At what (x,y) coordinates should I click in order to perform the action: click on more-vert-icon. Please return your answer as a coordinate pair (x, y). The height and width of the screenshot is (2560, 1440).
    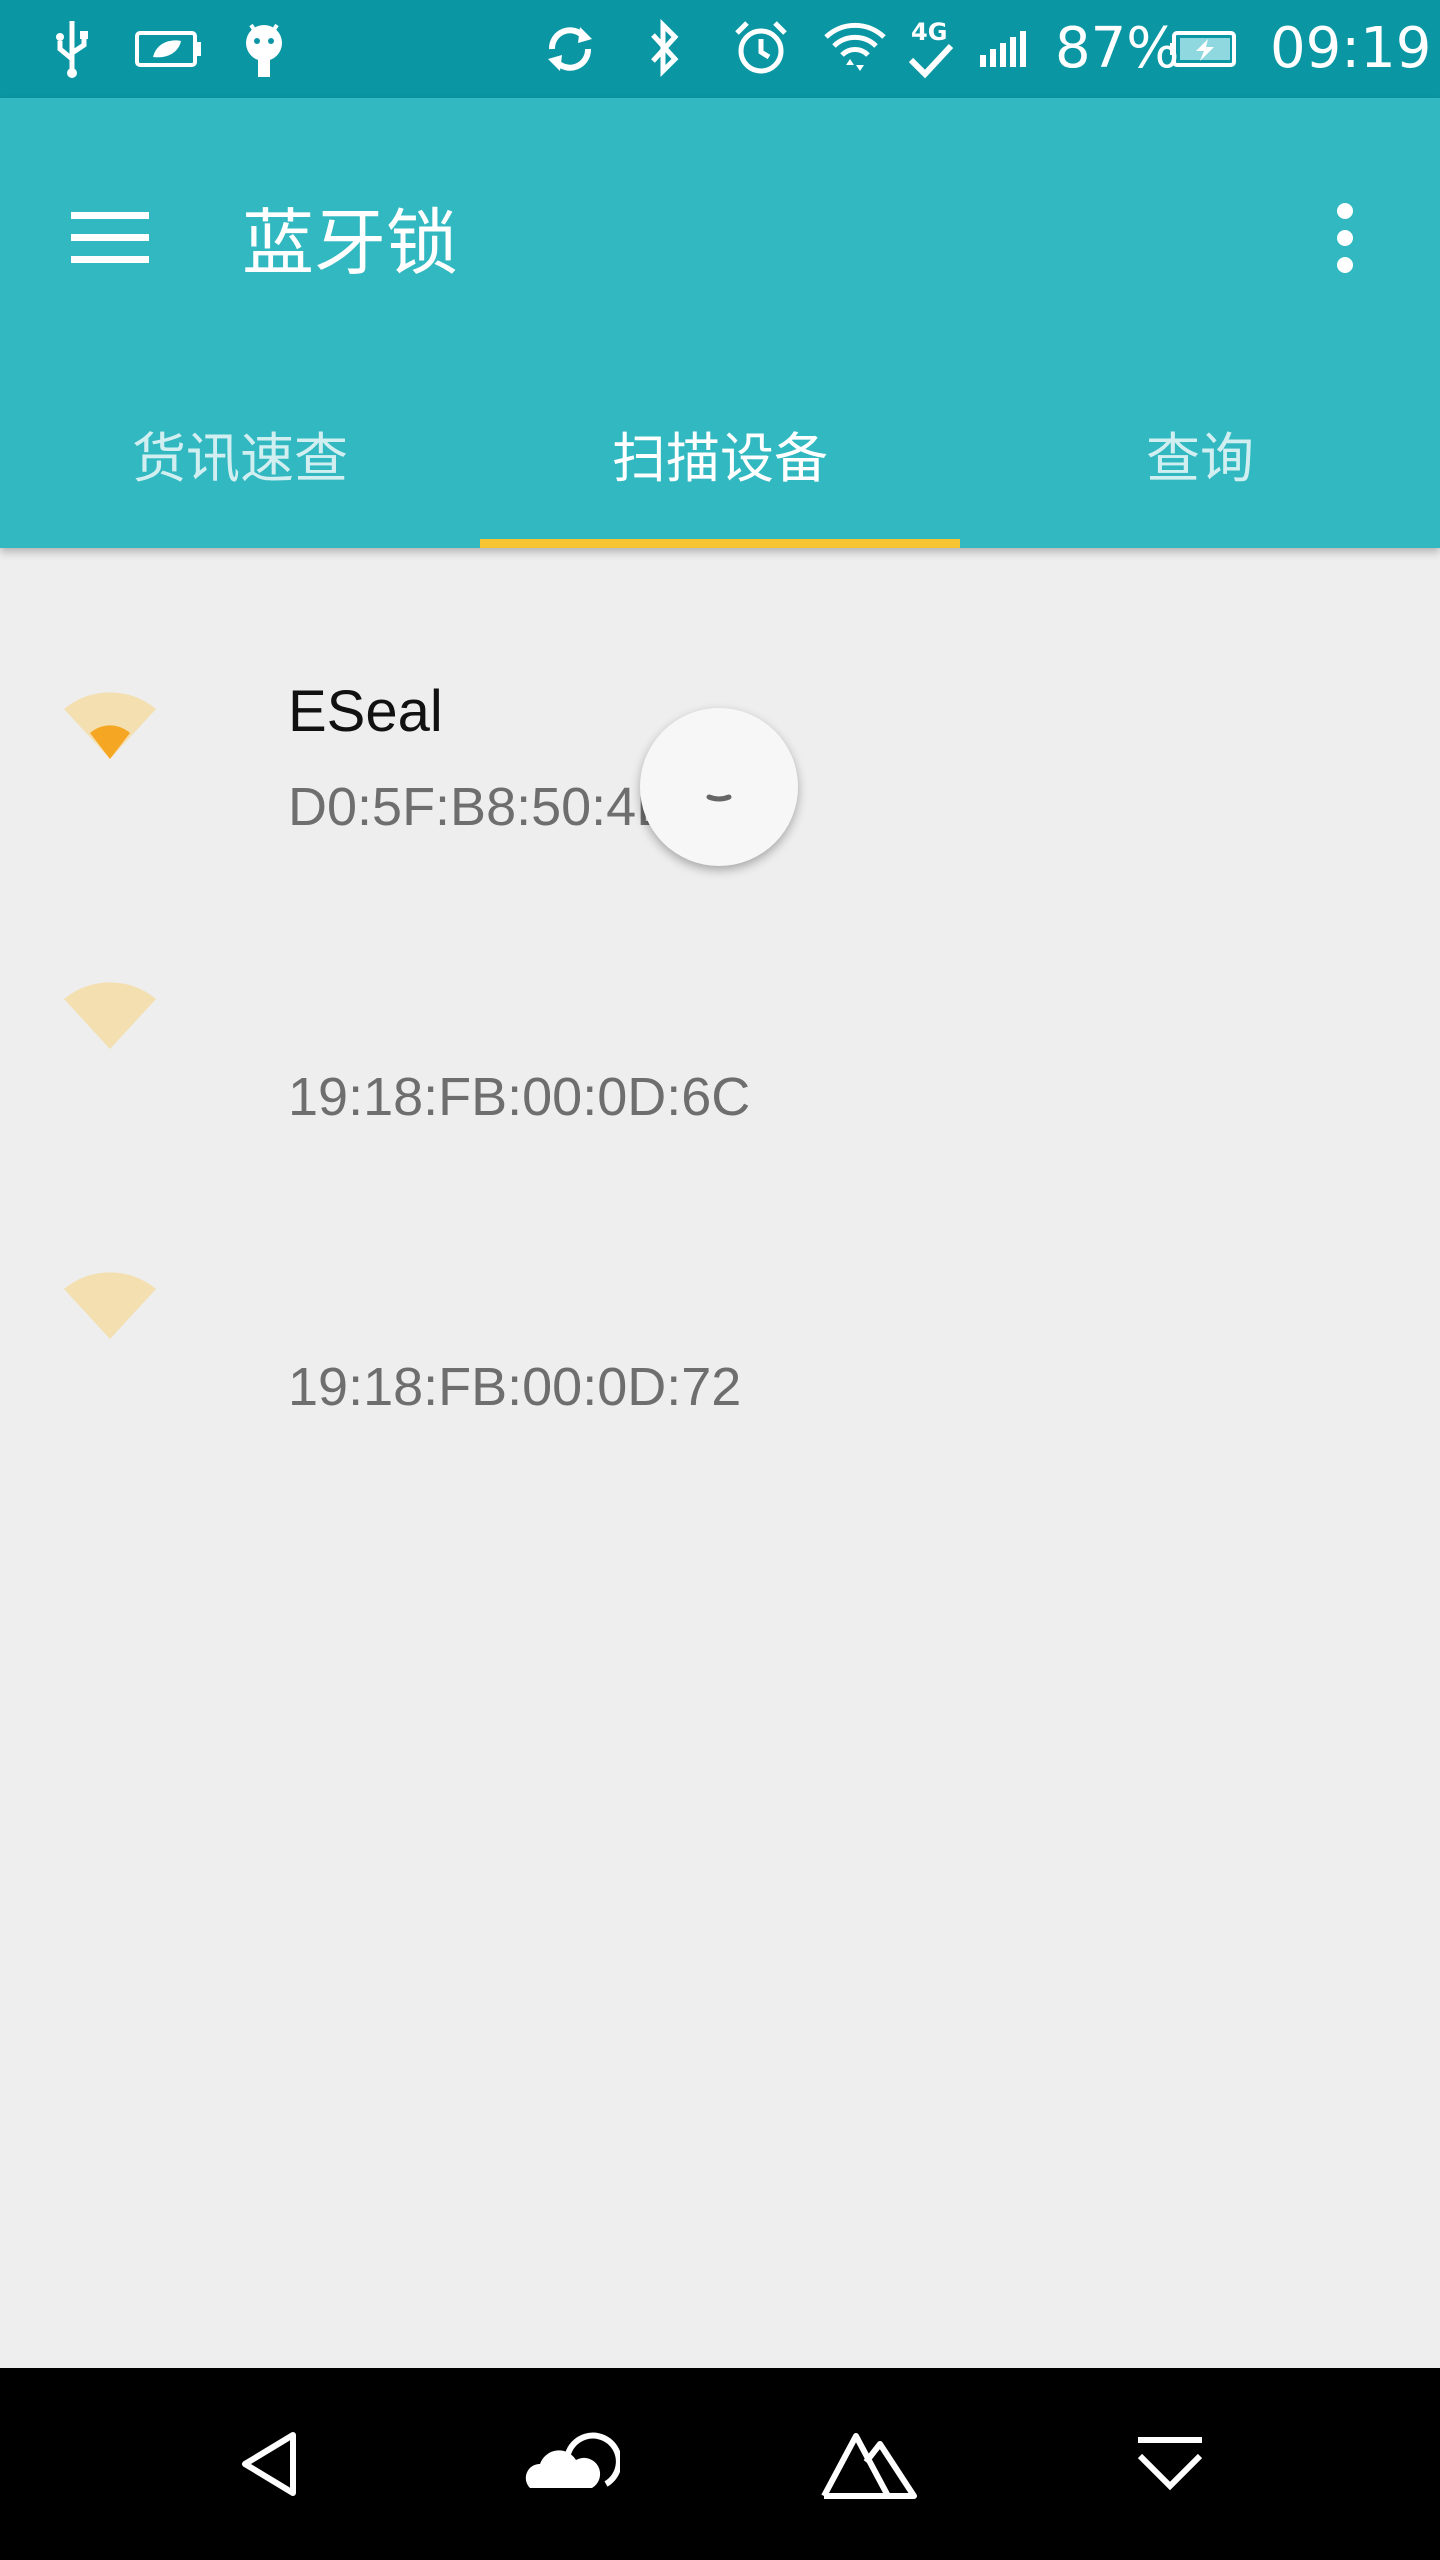
    Looking at the image, I should click on (1345, 238).